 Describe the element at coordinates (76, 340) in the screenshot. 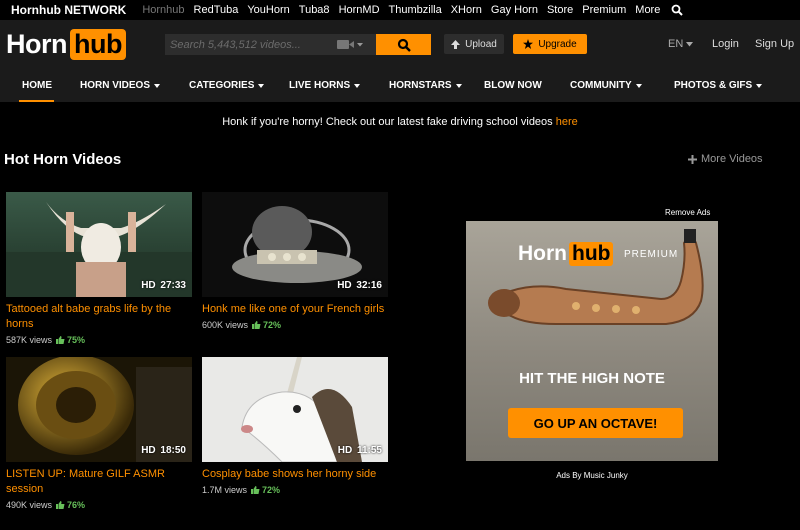

I see `rating-value: 75%` at that location.